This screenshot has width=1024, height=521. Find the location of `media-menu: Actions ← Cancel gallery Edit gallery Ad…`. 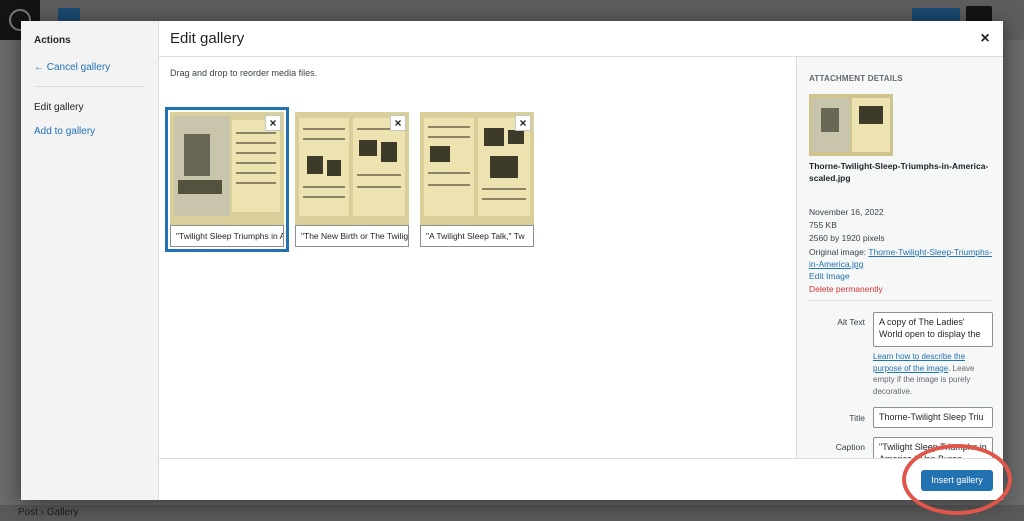

media-menu: Actions ← Cancel gallery Edit gallery Ad… is located at coordinates (90, 260).